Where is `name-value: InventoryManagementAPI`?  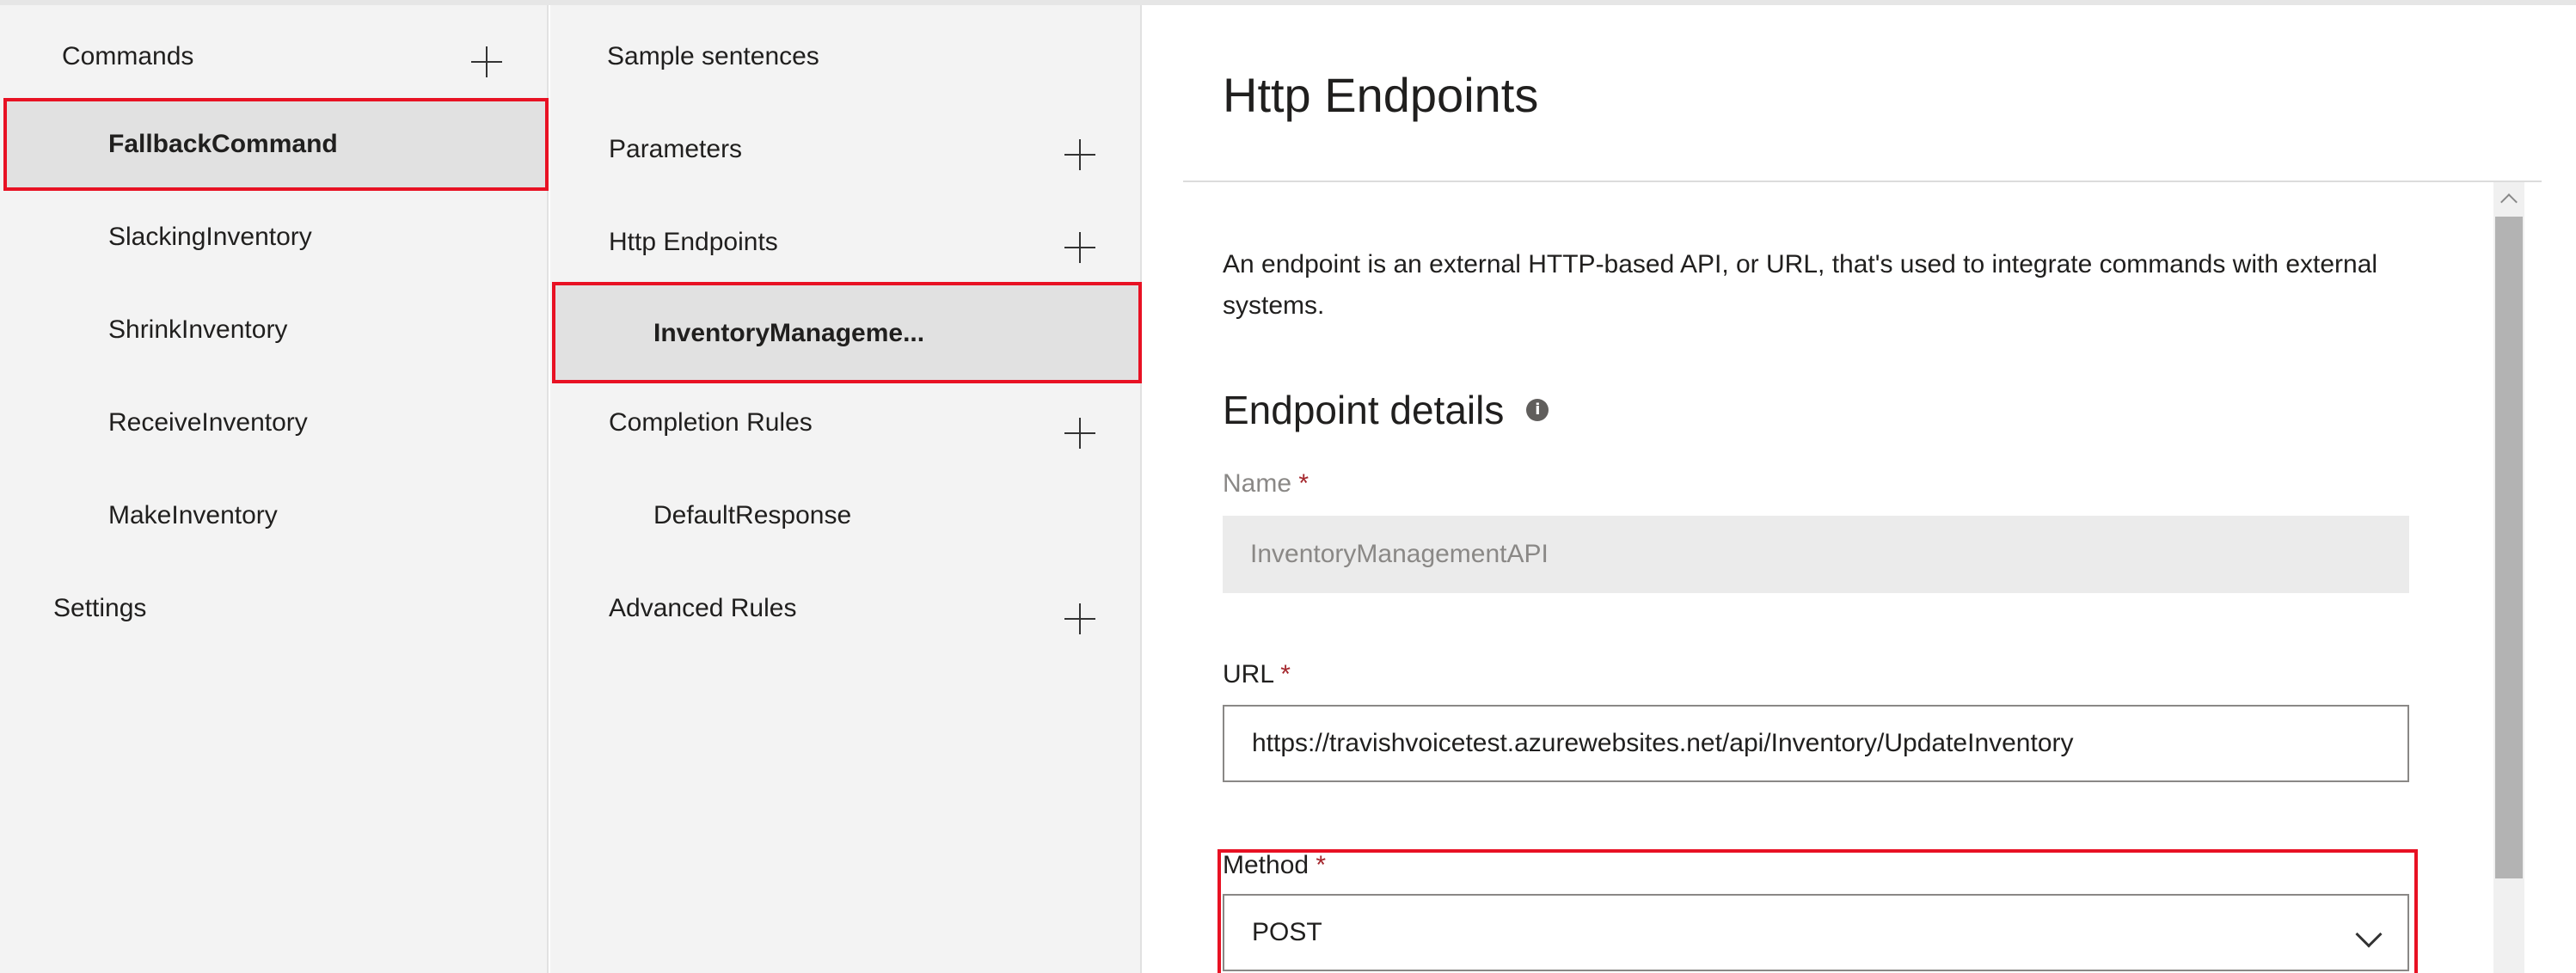 name-value: InventoryManagementAPI is located at coordinates (1399, 554).